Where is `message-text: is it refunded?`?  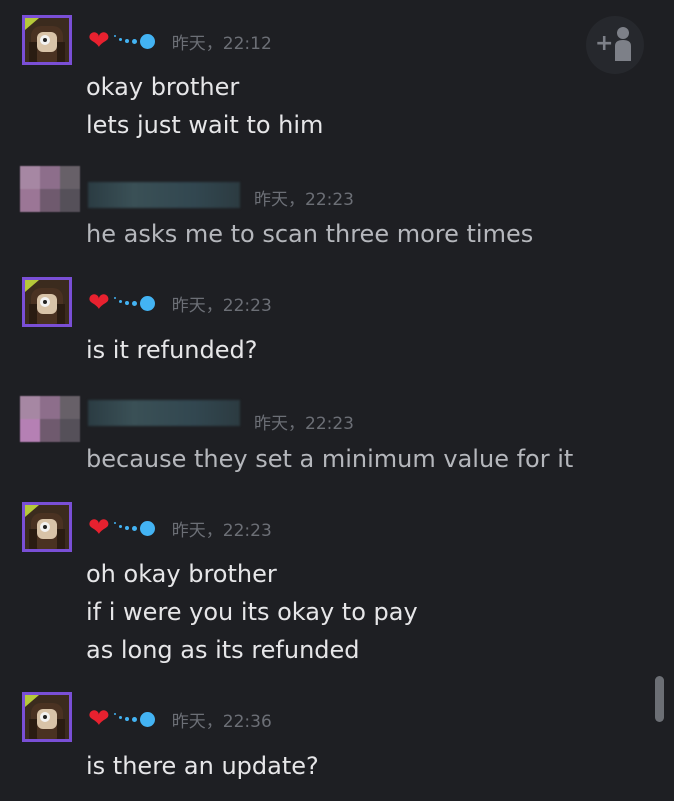 message-text: is it refunded? is located at coordinates (172, 350).